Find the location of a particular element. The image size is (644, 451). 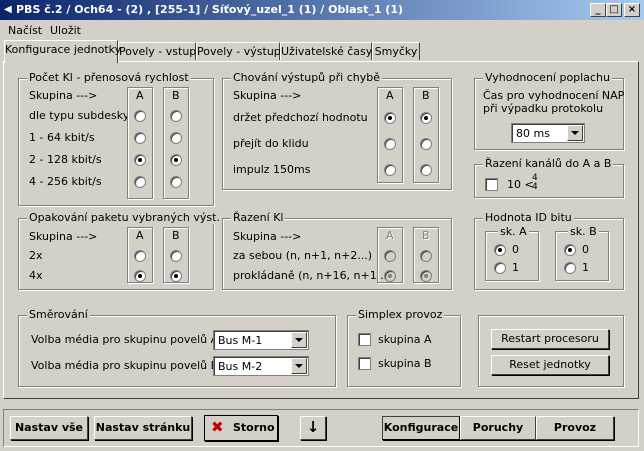

group-simplex-provoz: Simplex provoz skupina A skupina B is located at coordinates (404, 347).